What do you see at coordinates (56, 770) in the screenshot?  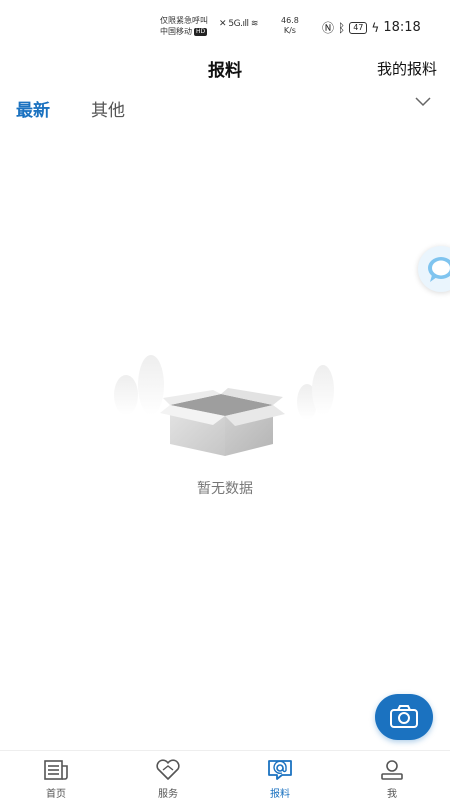 I see `news-icon` at bounding box center [56, 770].